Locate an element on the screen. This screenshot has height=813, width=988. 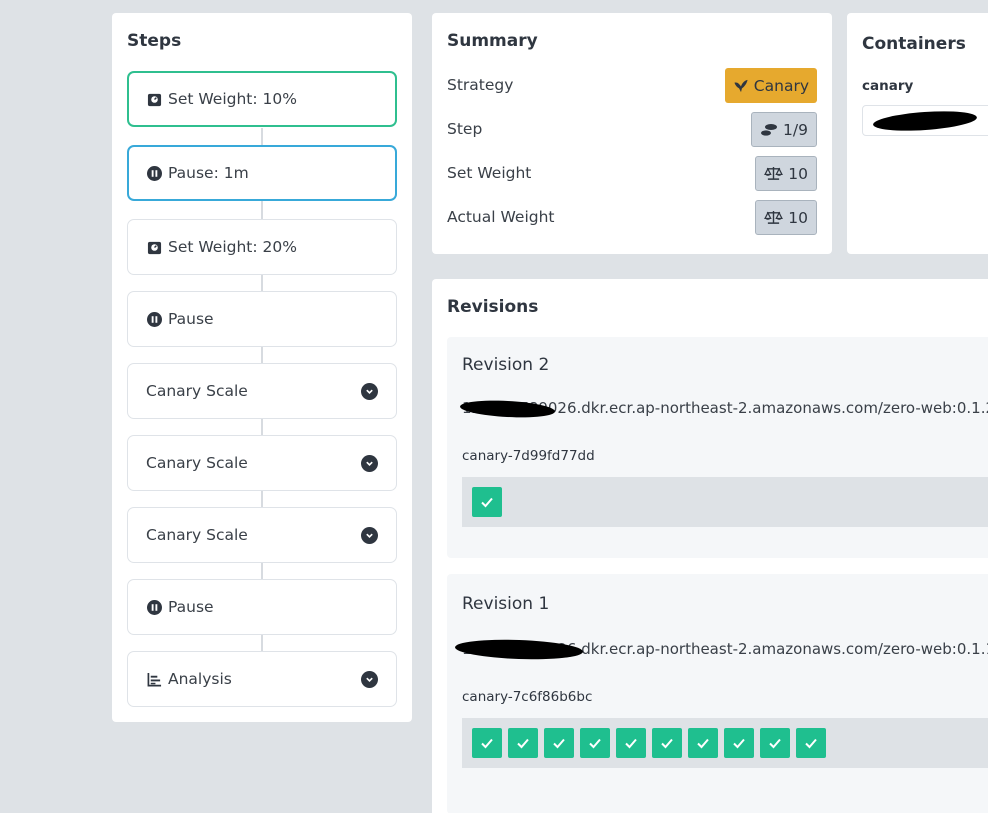
step-set-weight-20: Set Weight: 20% is located at coordinates (262, 247).